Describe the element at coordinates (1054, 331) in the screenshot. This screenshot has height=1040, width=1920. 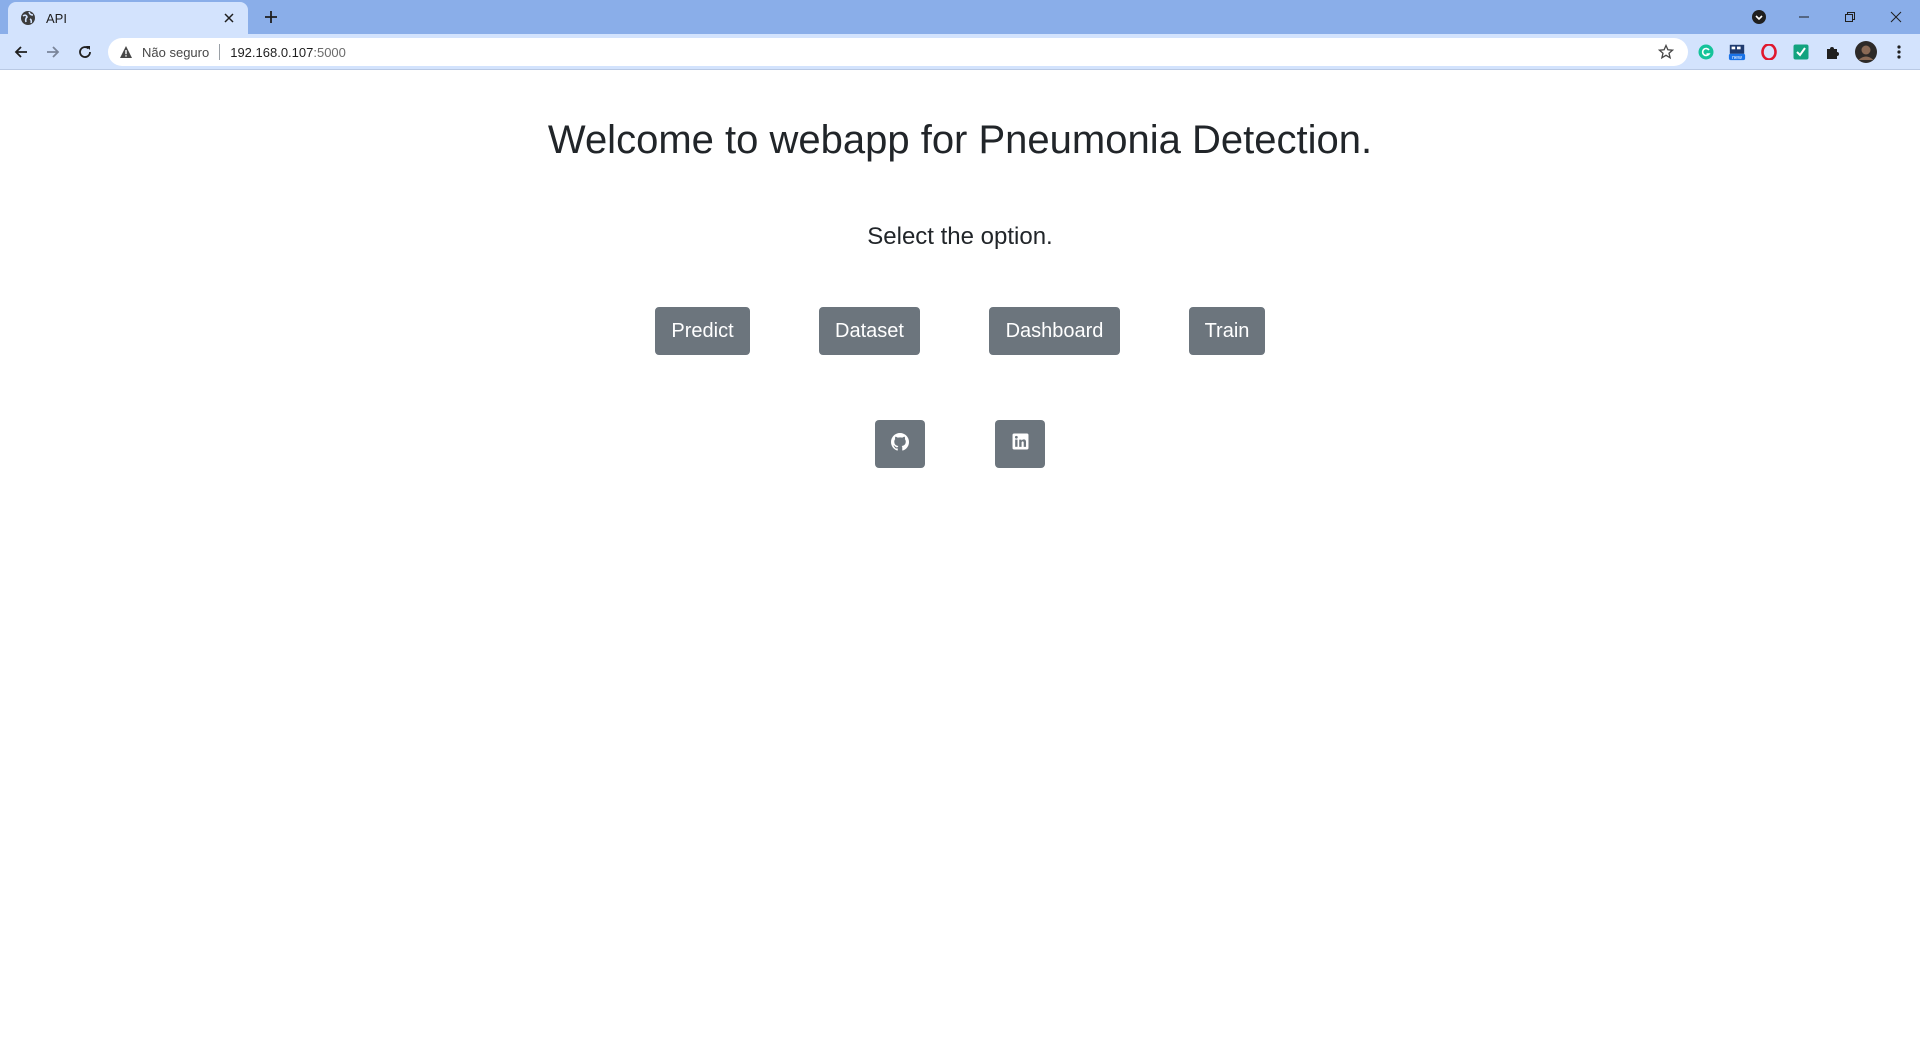
I see `dashboard-button: Dashboard` at that location.